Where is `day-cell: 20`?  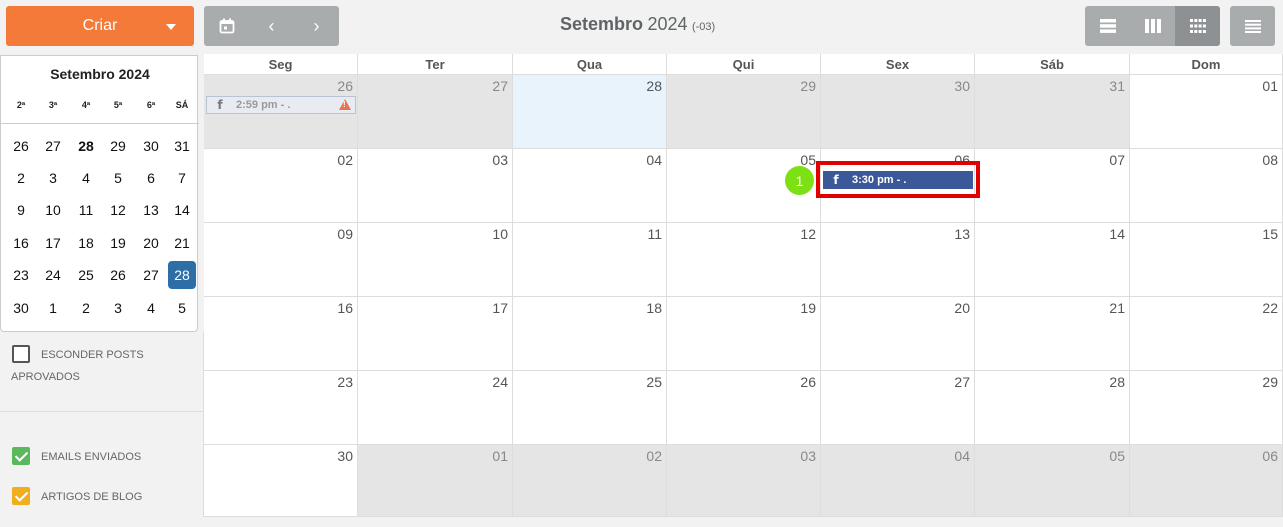
day-cell: 20 is located at coordinates (898, 334).